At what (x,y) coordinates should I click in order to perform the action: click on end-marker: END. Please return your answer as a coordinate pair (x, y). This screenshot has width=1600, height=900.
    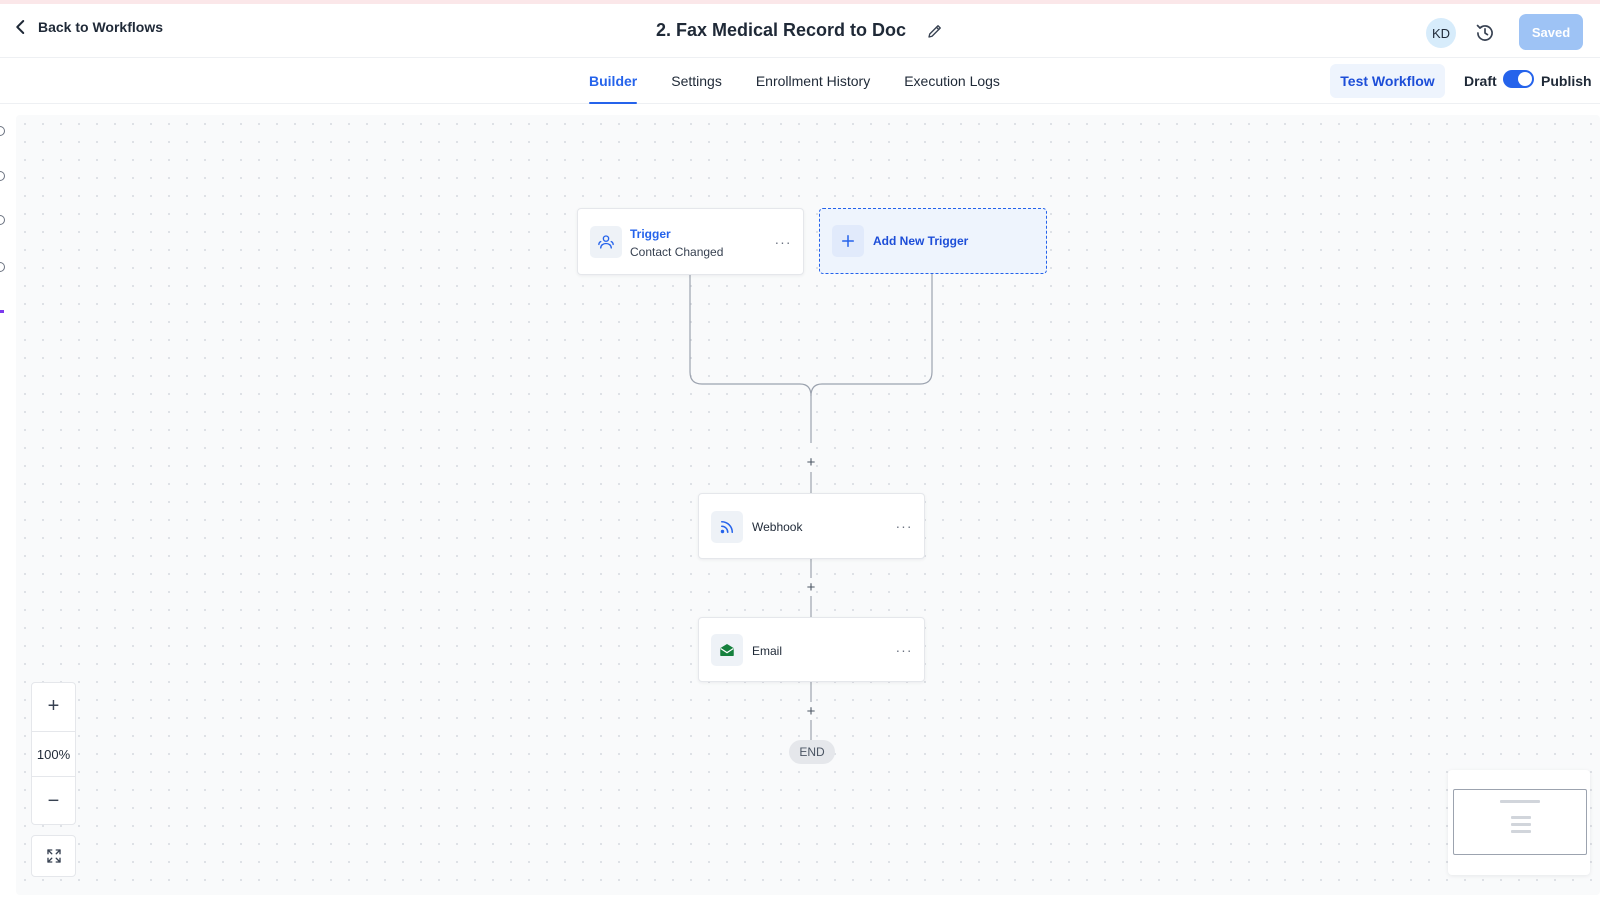
    Looking at the image, I should click on (812, 752).